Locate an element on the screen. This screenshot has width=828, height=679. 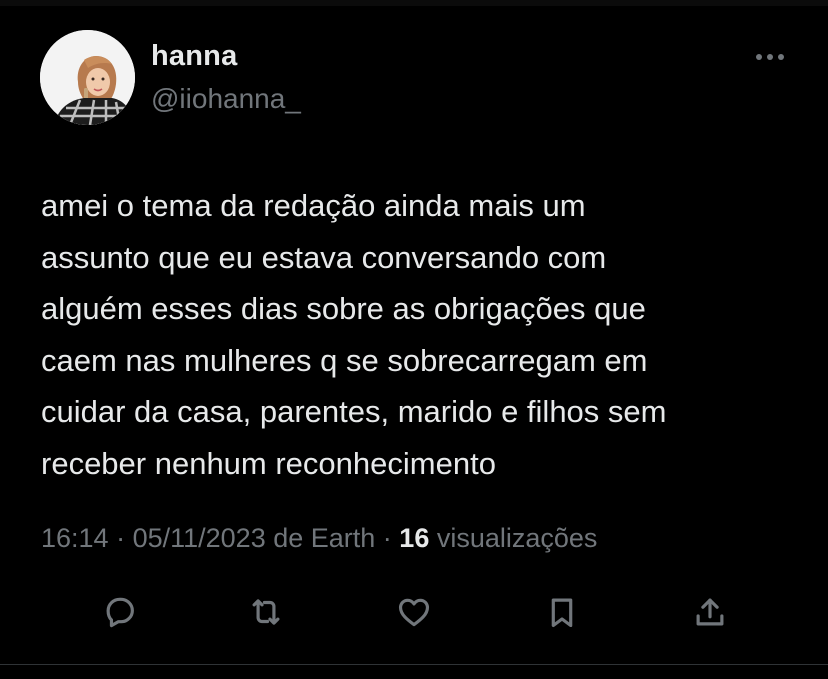
more-horizontal-icon is located at coordinates (770, 57).